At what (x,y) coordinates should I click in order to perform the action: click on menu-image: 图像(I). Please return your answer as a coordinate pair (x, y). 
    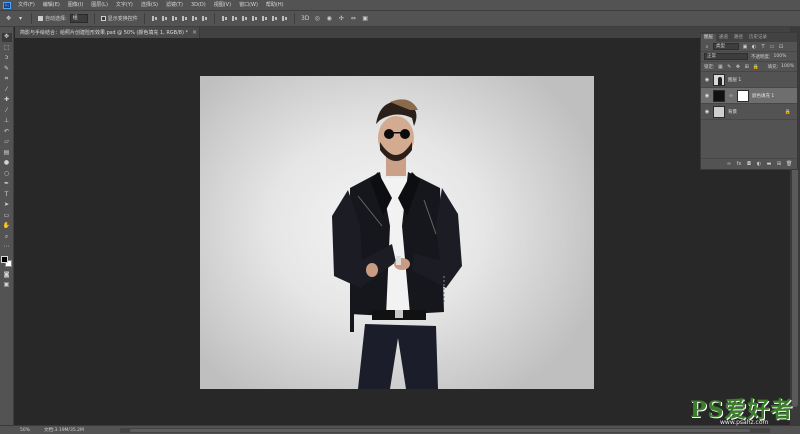
    Looking at the image, I should click on (75, 5).